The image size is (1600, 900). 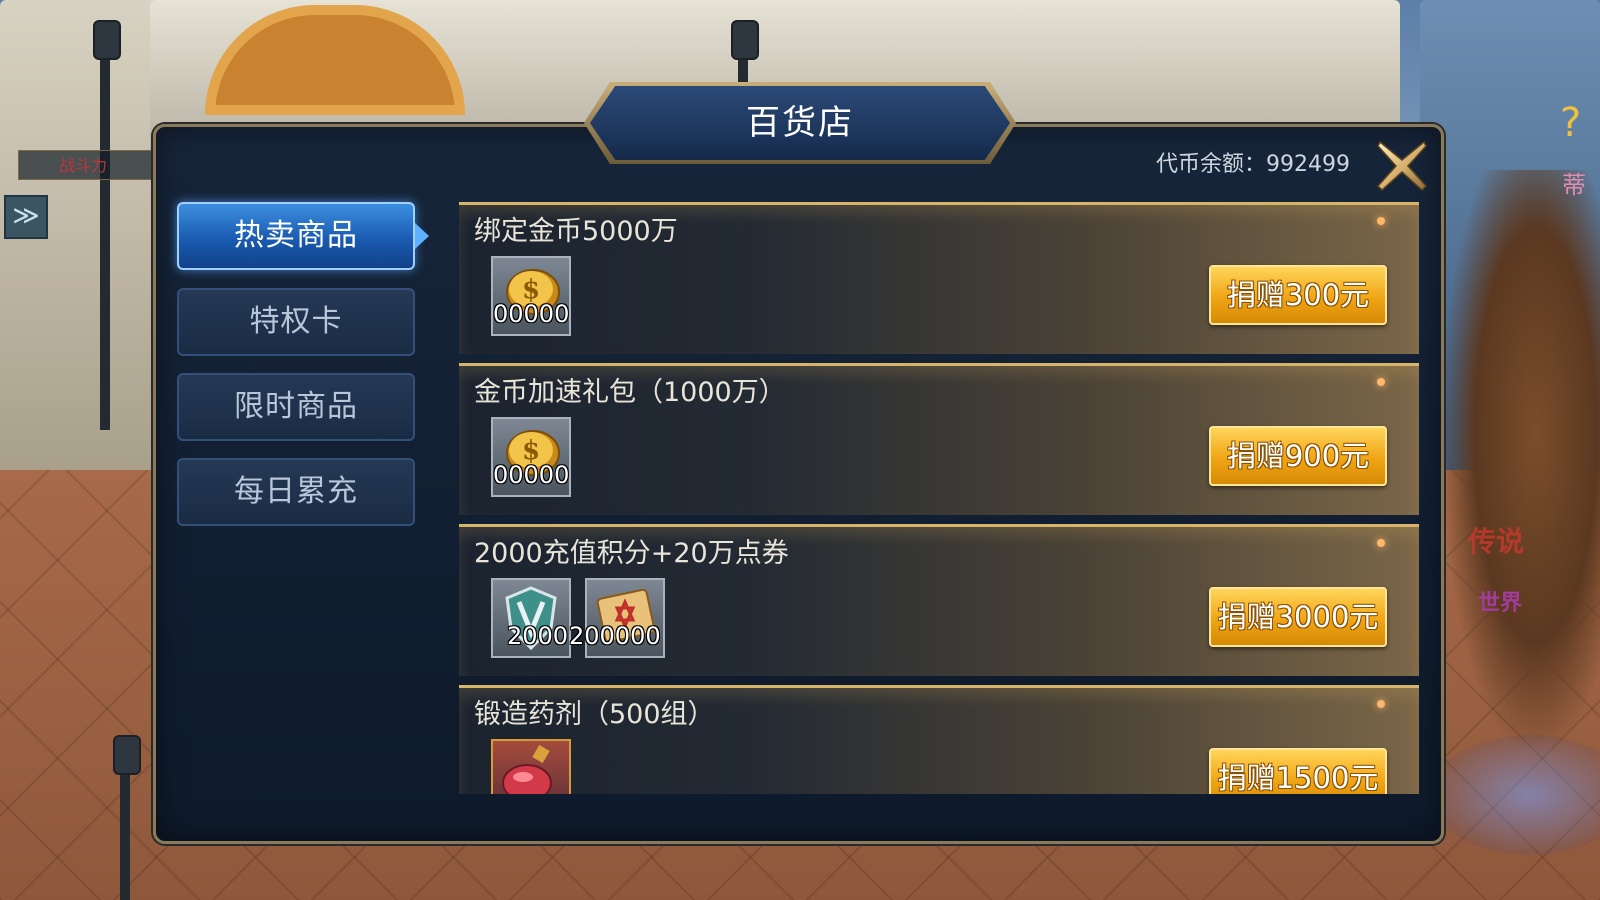 What do you see at coordinates (296, 322) in the screenshot?
I see `tab-privilege-card: 特权卡` at bounding box center [296, 322].